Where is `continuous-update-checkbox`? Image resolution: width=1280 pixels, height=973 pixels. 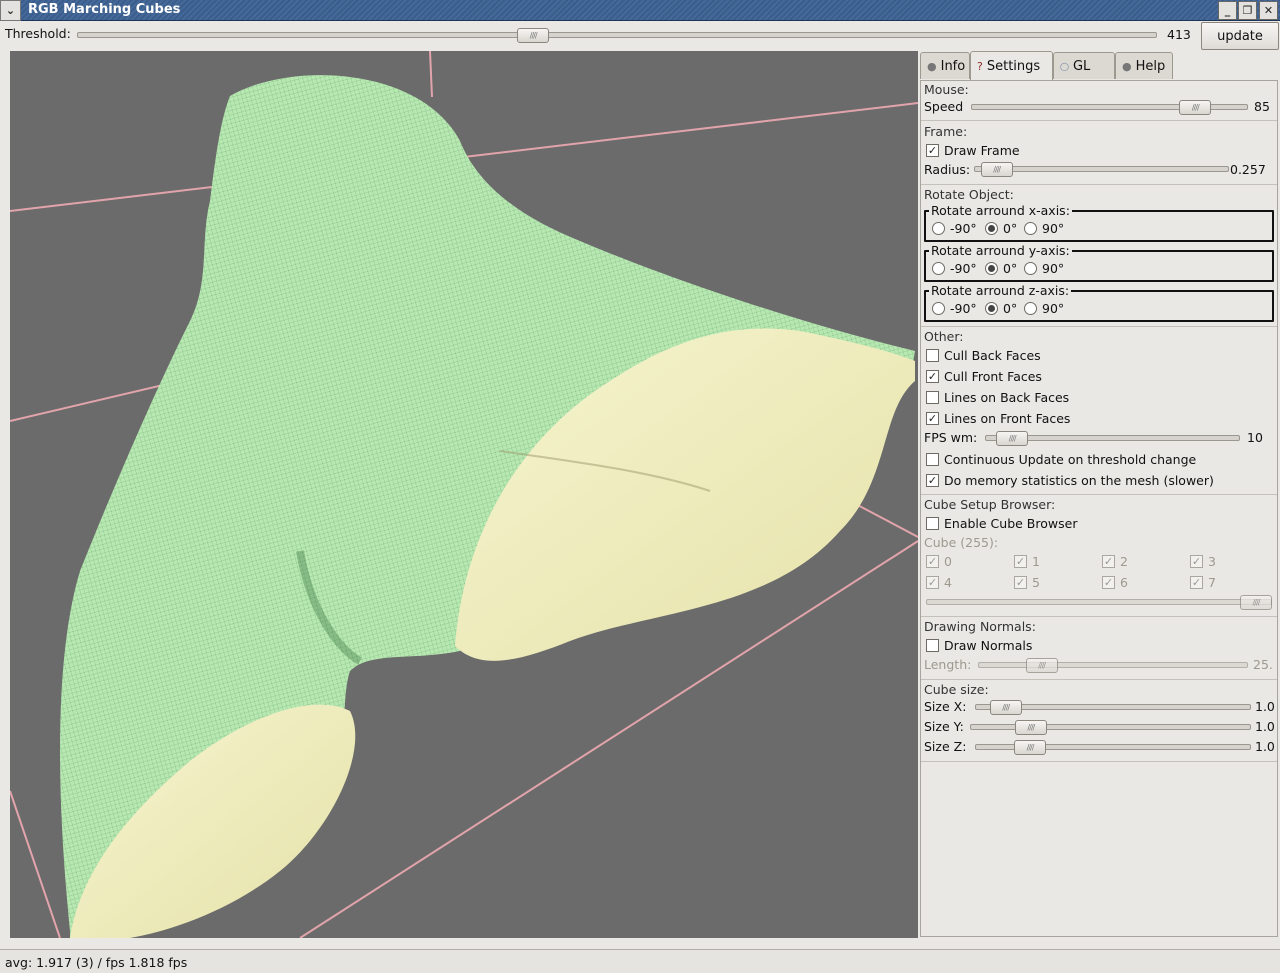 continuous-update-checkbox is located at coordinates (932, 459).